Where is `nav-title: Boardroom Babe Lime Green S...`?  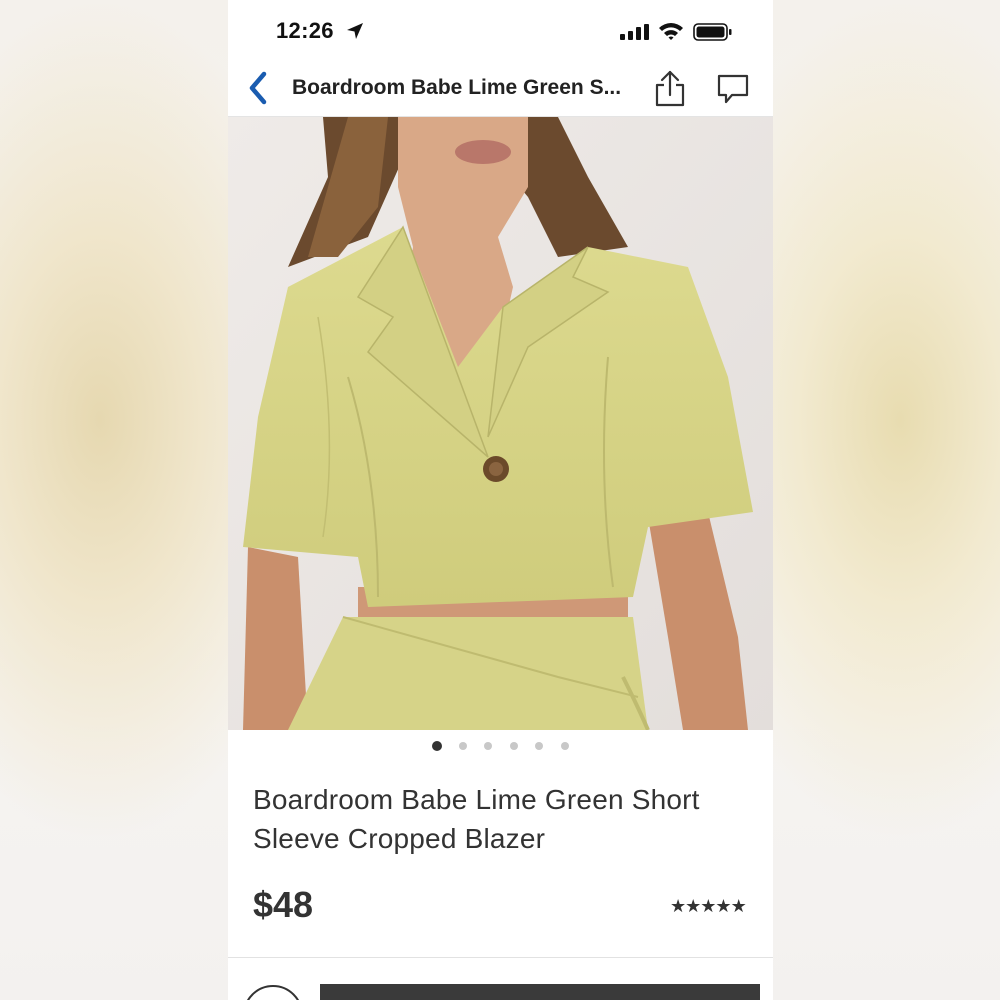 nav-title: Boardroom Babe Lime Green S... is located at coordinates (457, 87).